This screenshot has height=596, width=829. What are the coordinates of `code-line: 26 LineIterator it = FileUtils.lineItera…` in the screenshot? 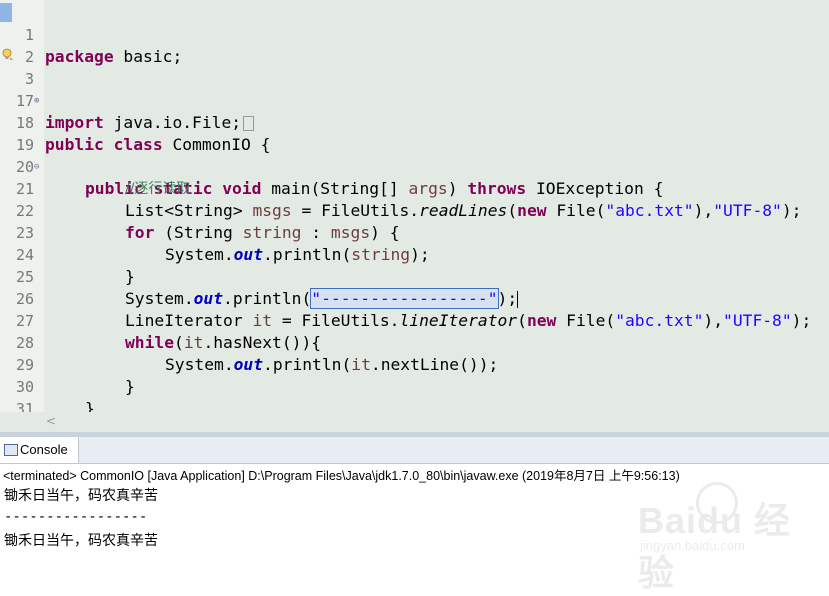 It's located at (414, 298).